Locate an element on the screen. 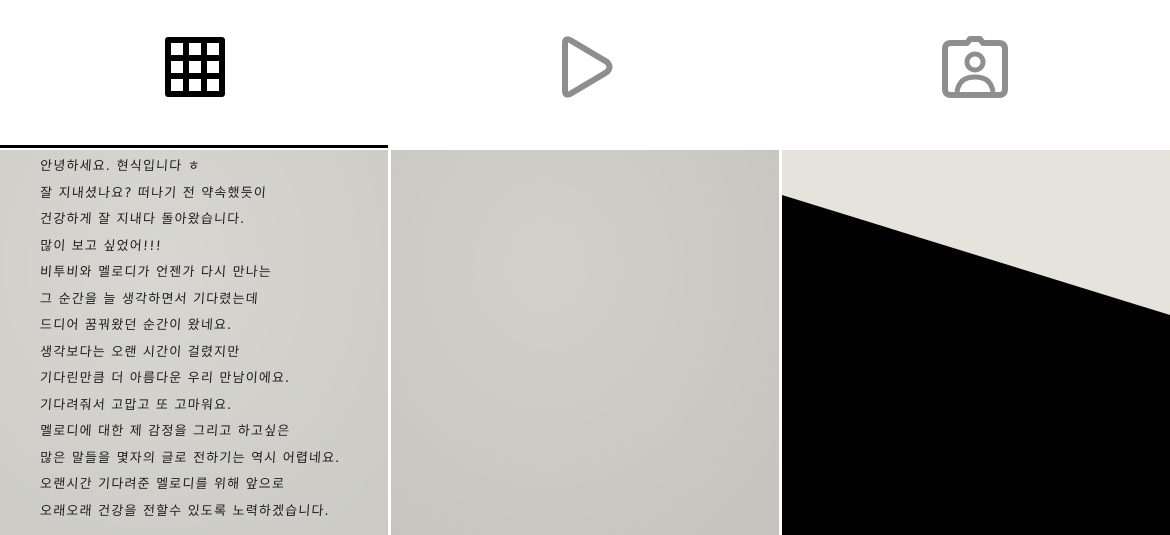  tab-tagged is located at coordinates (975, 74).